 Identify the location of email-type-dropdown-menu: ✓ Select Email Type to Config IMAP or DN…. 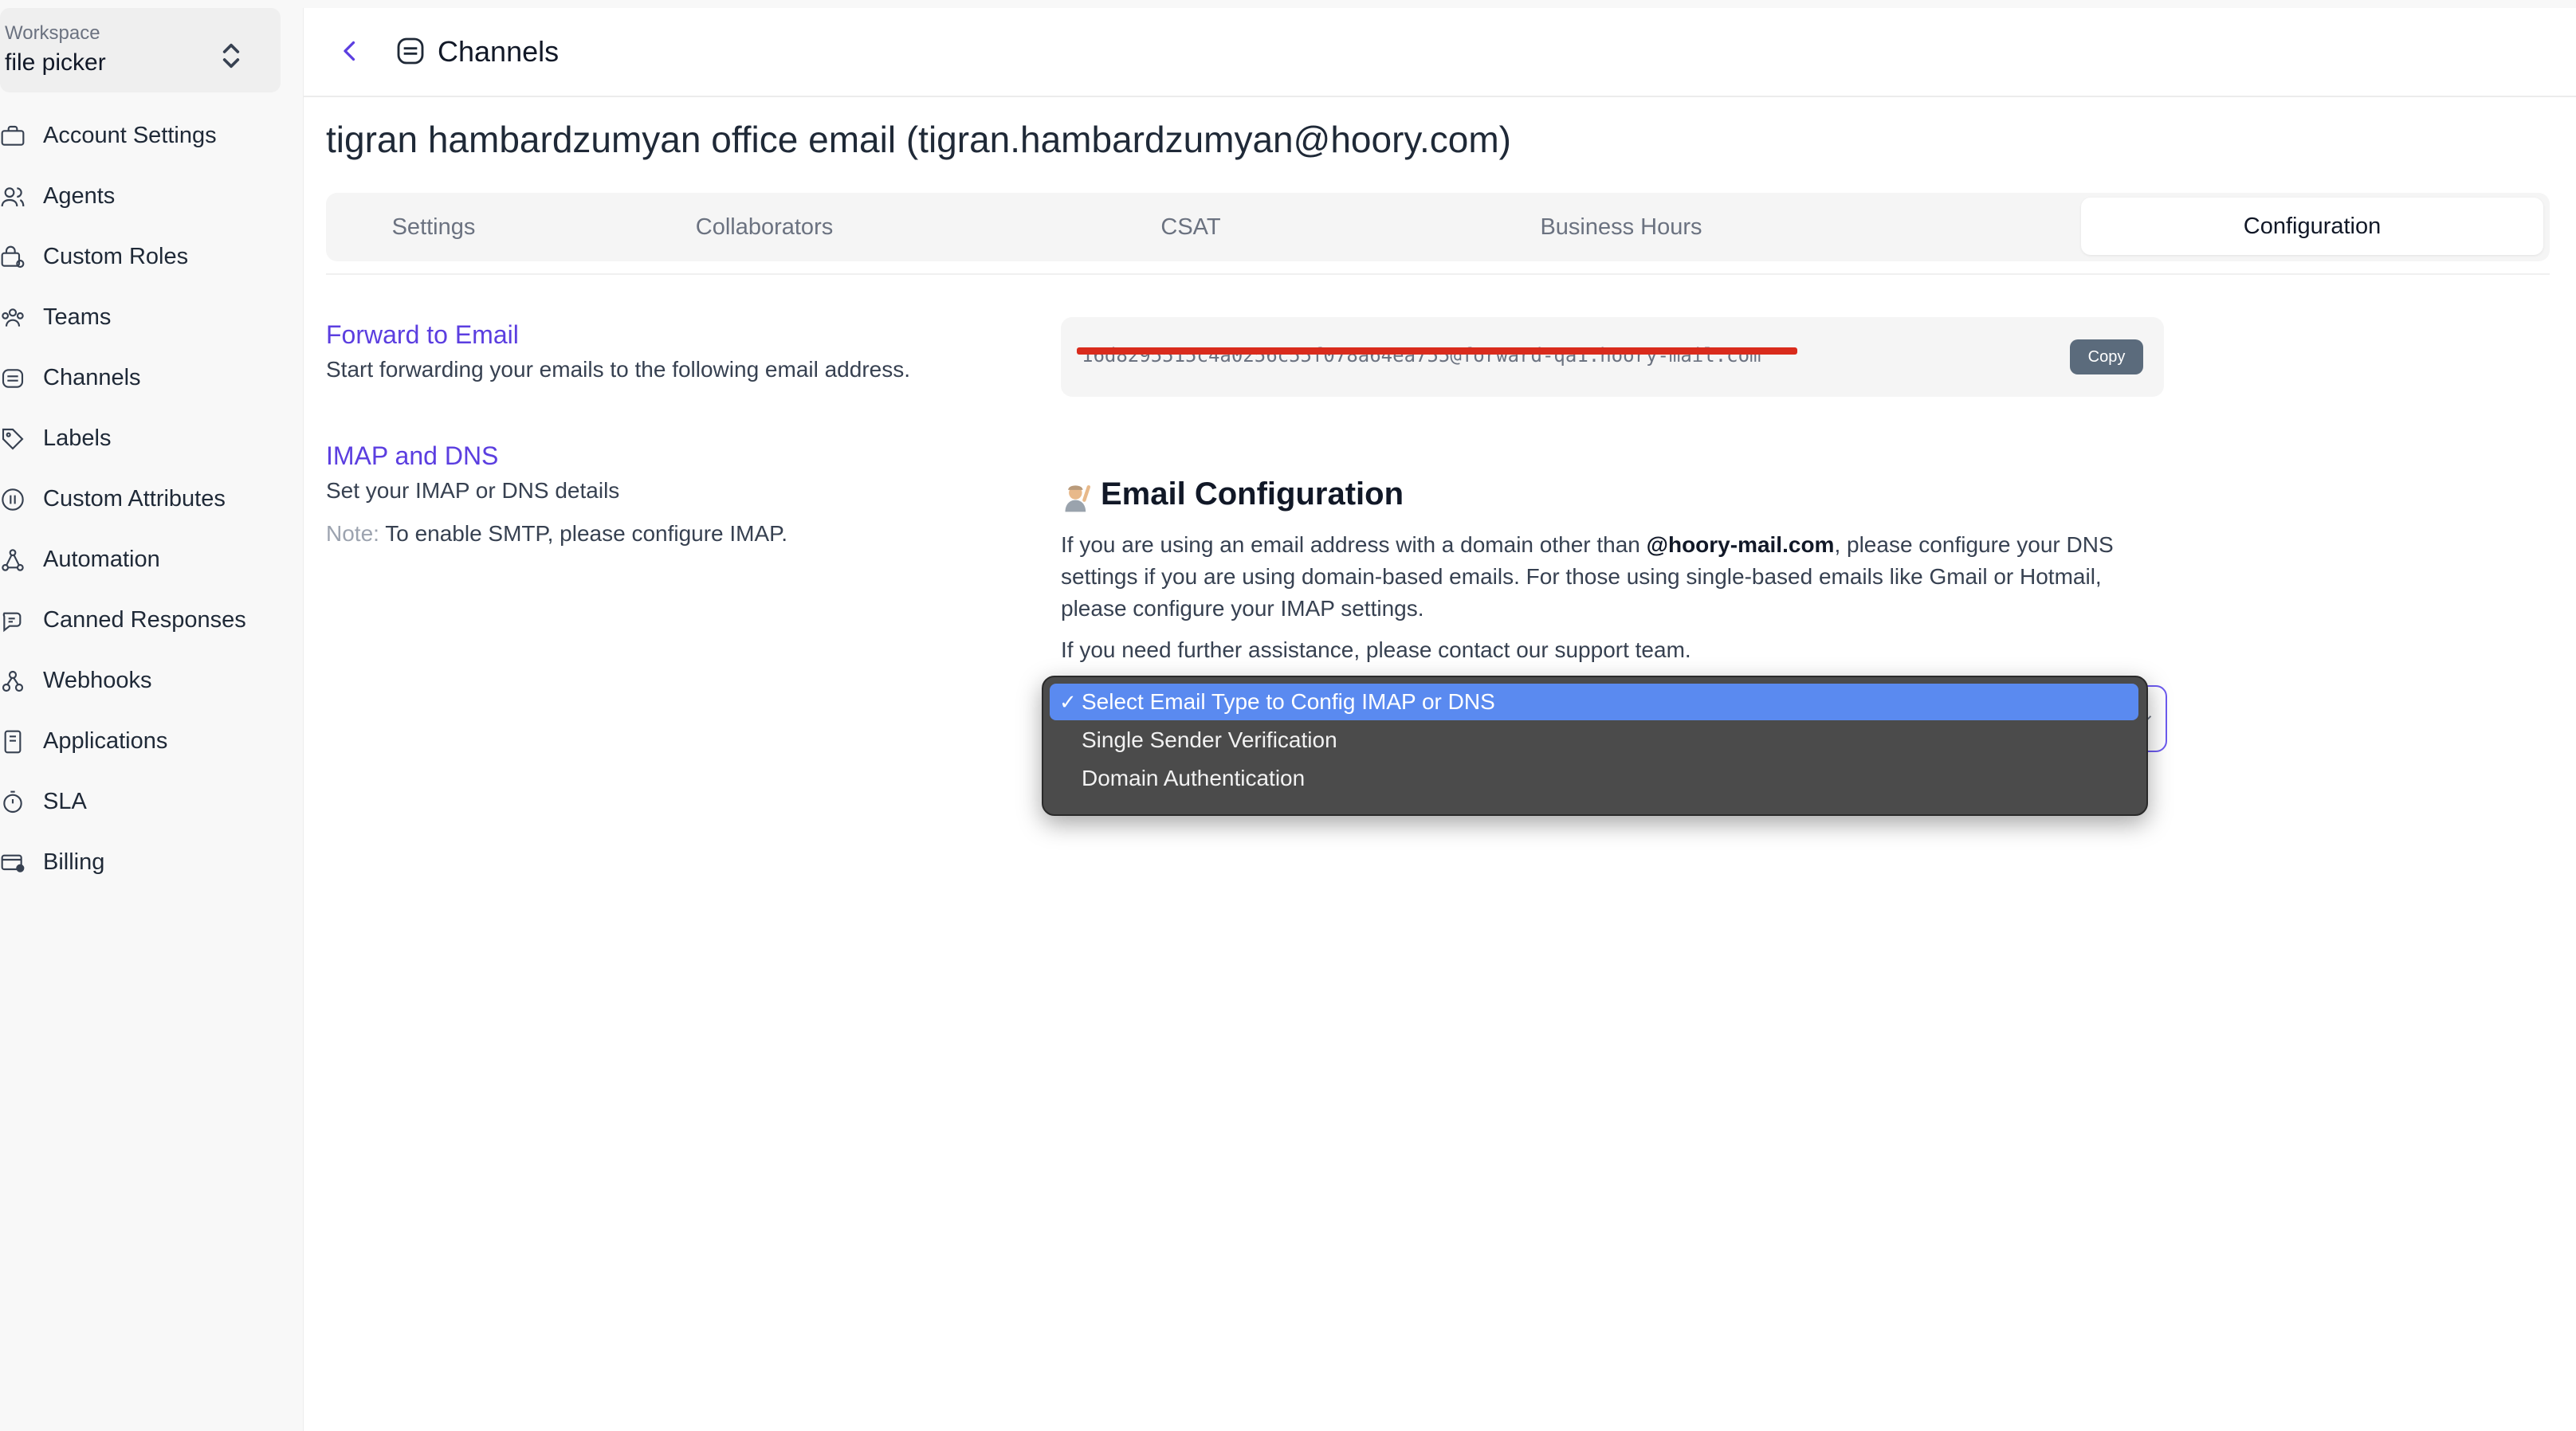
(1595, 746).